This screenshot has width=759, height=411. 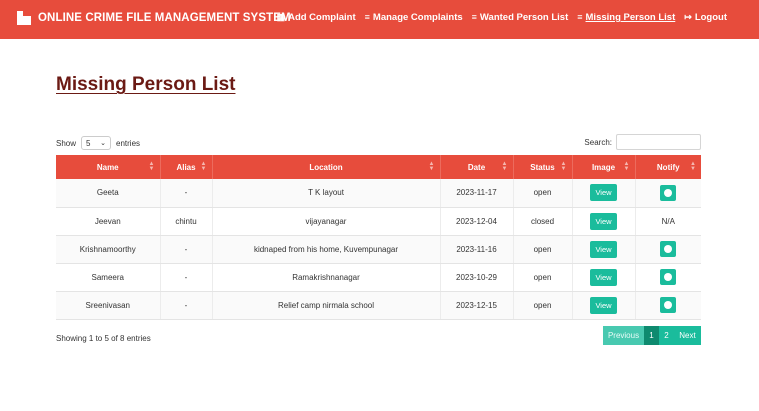 I want to click on building-logo-icon, so click(x=24, y=18).